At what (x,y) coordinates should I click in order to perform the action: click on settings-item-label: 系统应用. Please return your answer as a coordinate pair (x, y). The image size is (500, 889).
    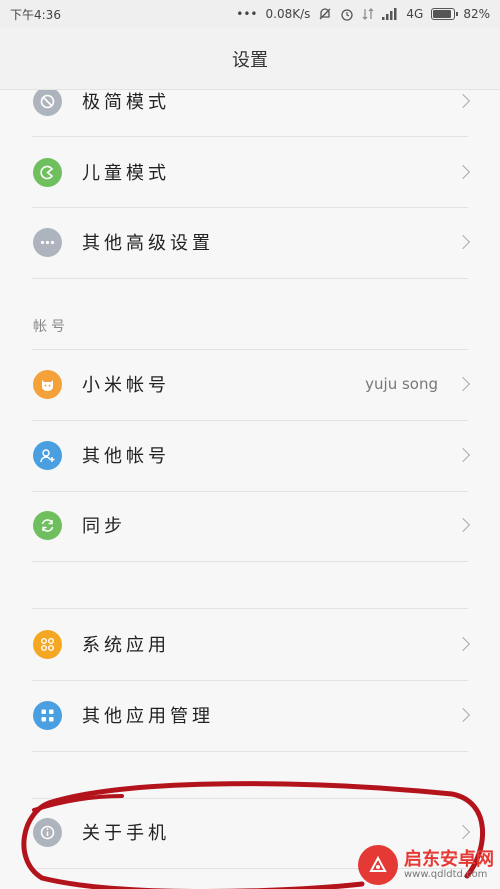
    Looking at the image, I should click on (126, 645).